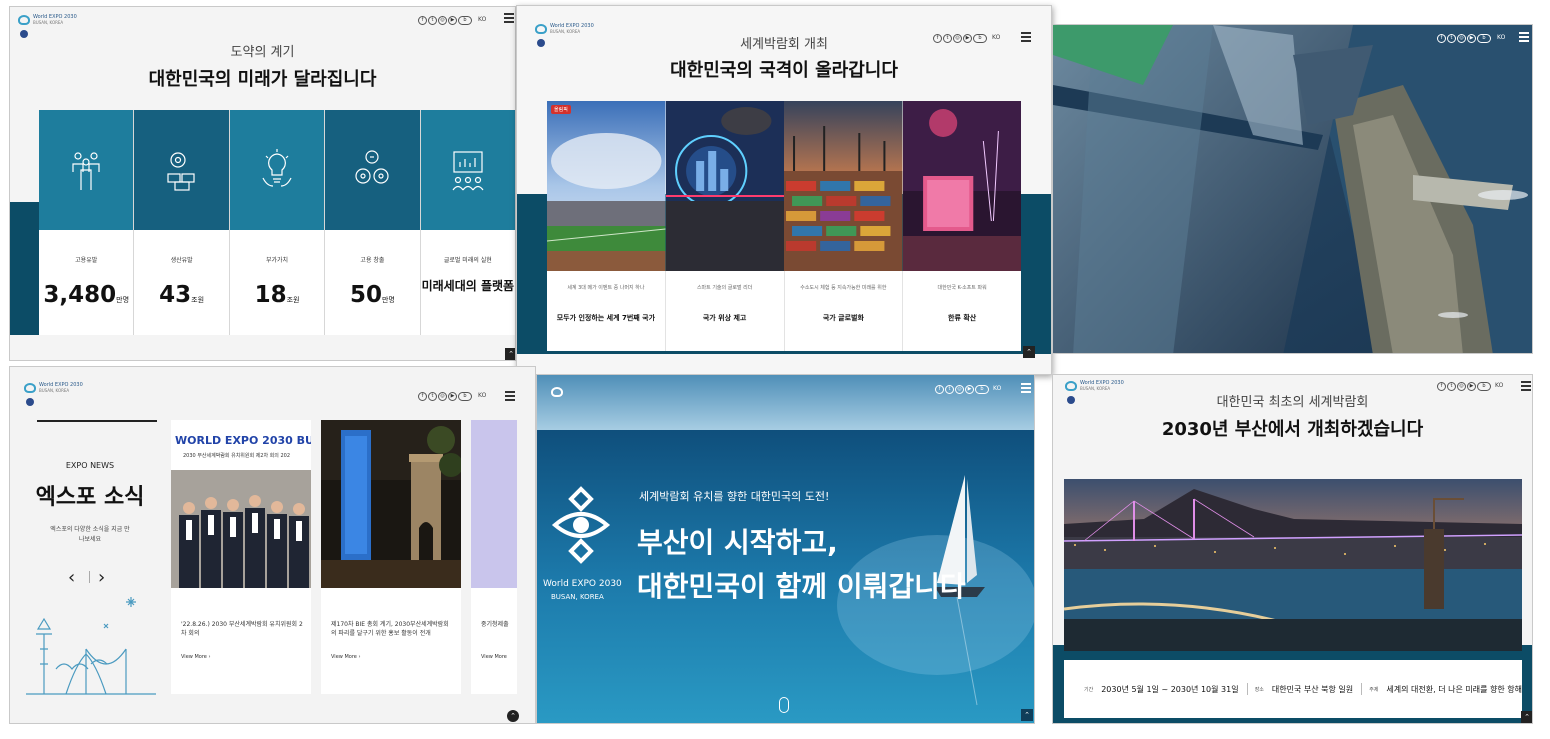  Describe the element at coordinates (581, 525) in the screenshot. I see `world-expo-emblem-icon` at that location.